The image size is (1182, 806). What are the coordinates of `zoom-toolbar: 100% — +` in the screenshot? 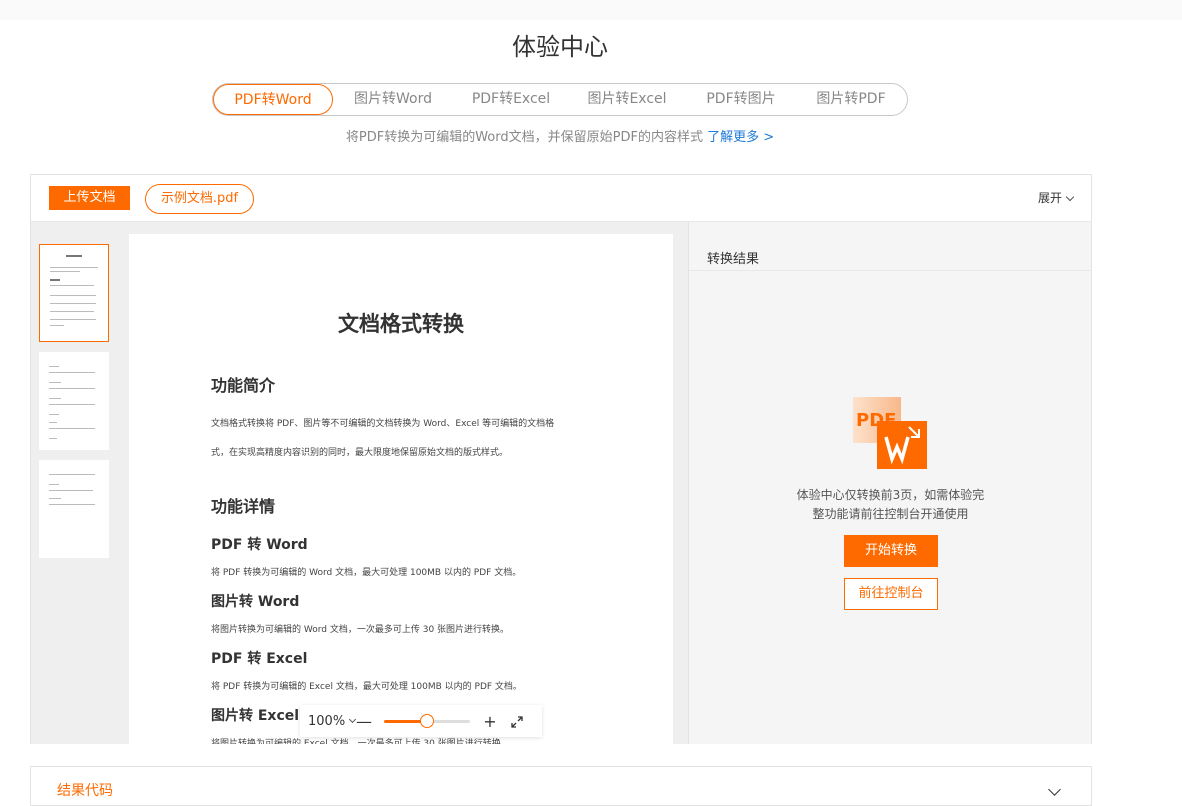 It's located at (421, 721).